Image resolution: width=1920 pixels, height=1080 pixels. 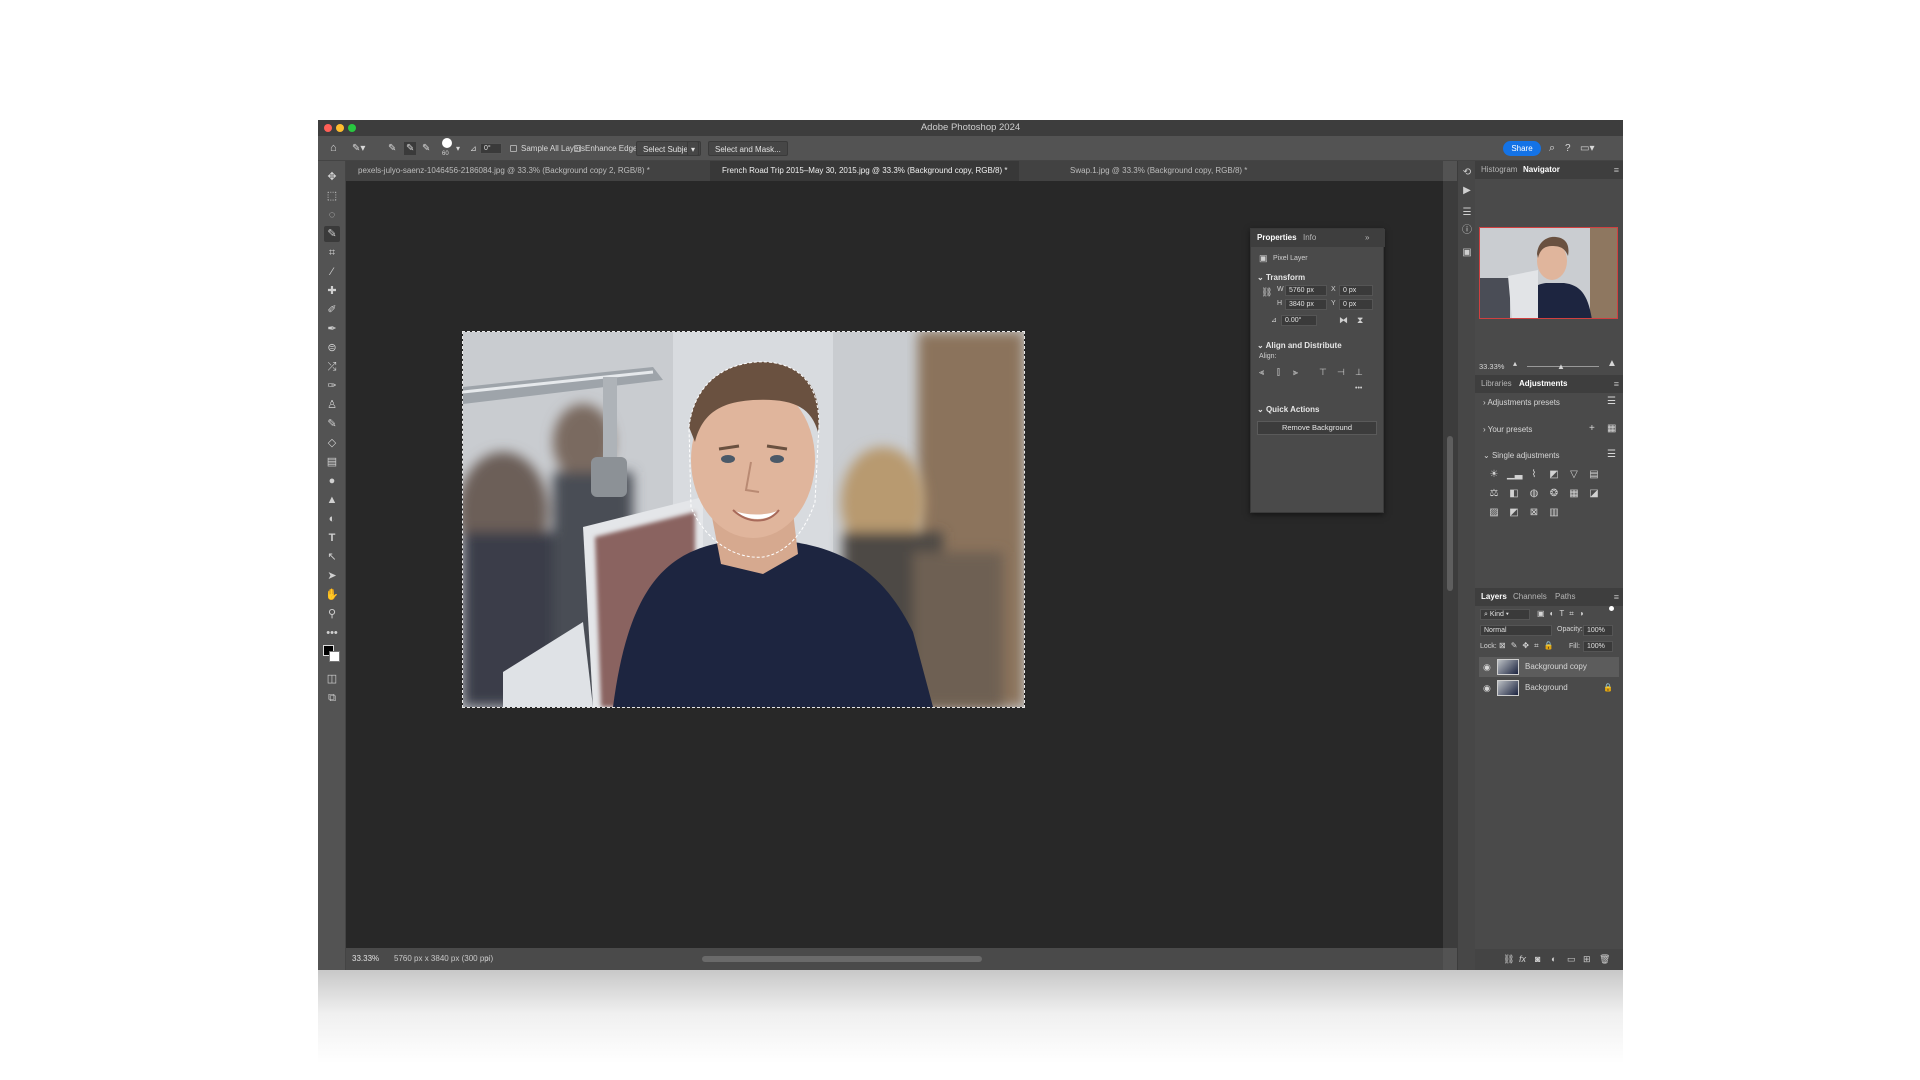 I want to click on align-section: ⌄ Align and Distribute, so click(x=1299, y=345).